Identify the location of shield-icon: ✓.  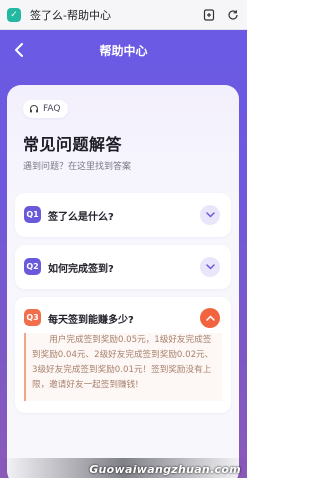
(14, 14).